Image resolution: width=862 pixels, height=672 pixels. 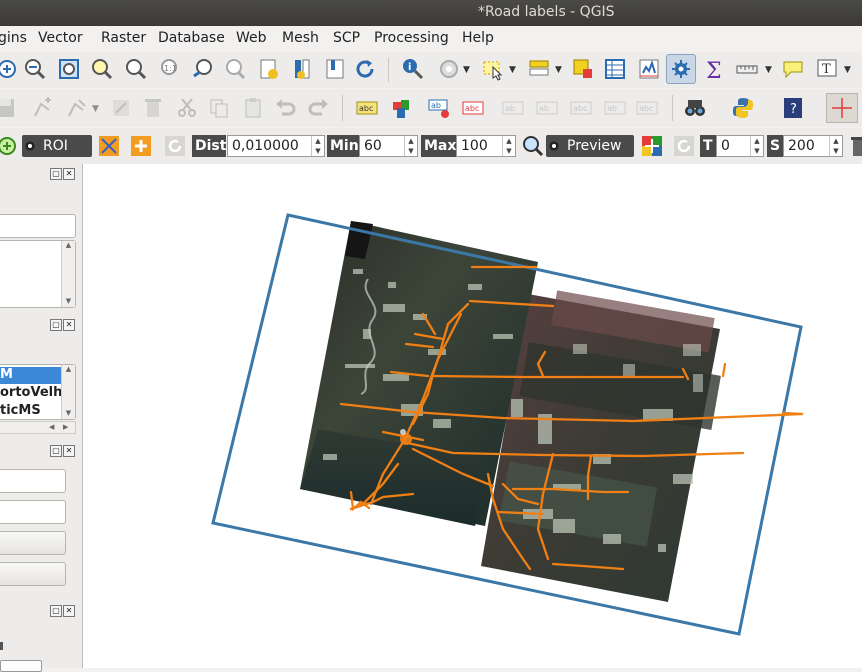 I want to click on move-label-icon: ab, so click(x=513, y=108).